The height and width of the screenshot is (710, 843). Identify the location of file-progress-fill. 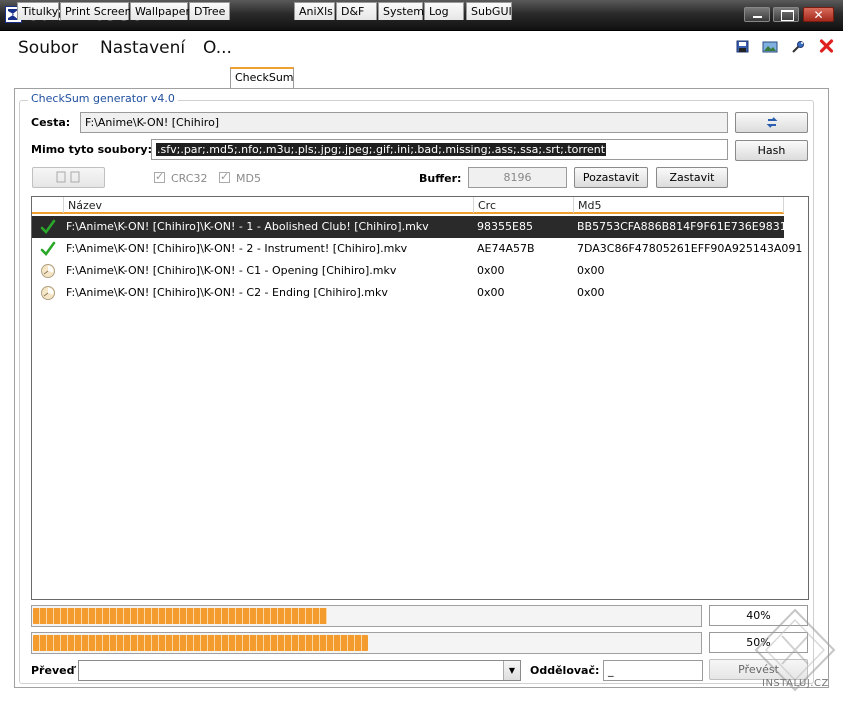
(180, 616).